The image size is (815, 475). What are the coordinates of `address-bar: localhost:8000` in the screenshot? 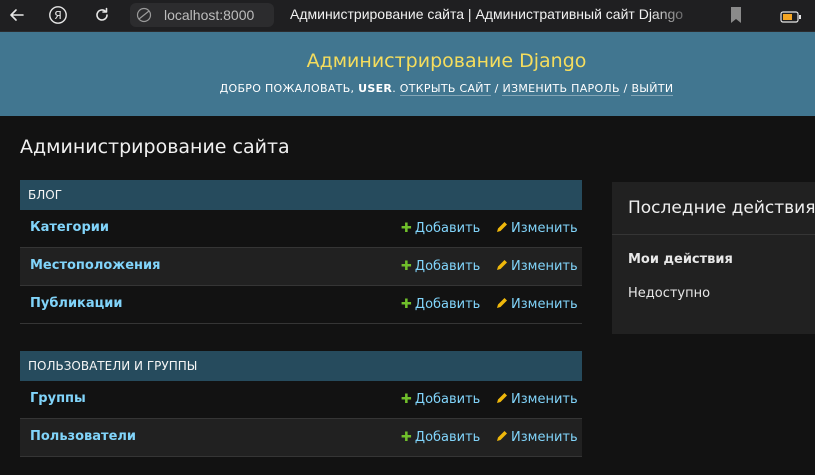 It's located at (202, 15).